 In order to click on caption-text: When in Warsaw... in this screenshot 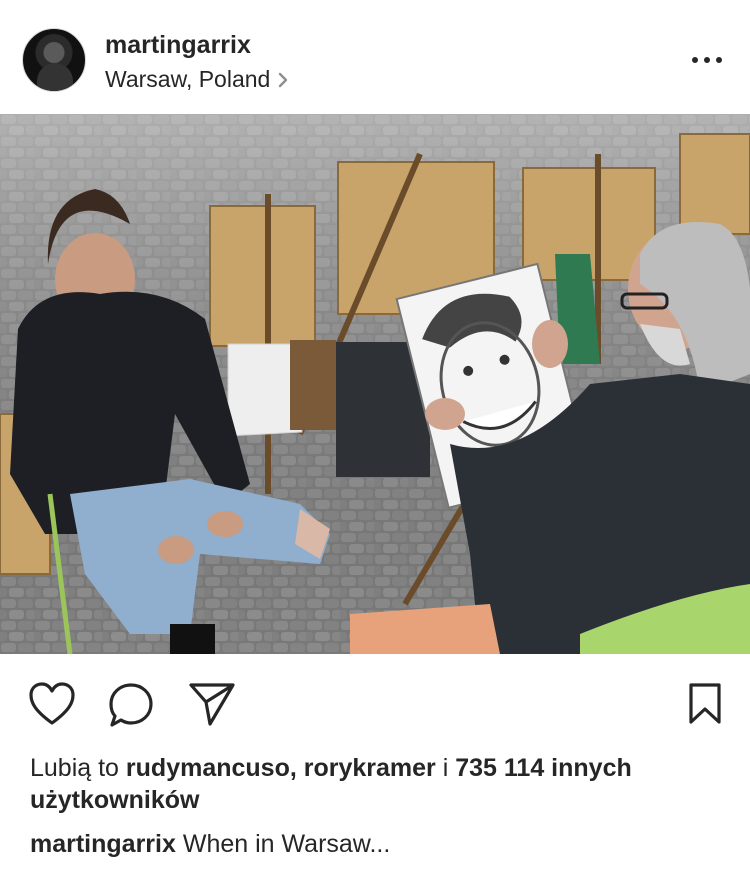, I will do `click(286, 844)`.